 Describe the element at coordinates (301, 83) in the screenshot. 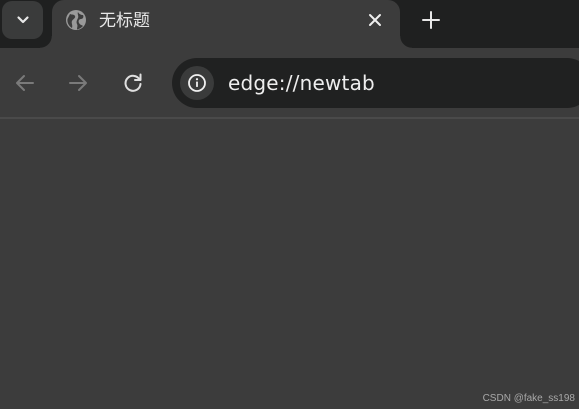

I see `url-text: edge://newtab` at that location.